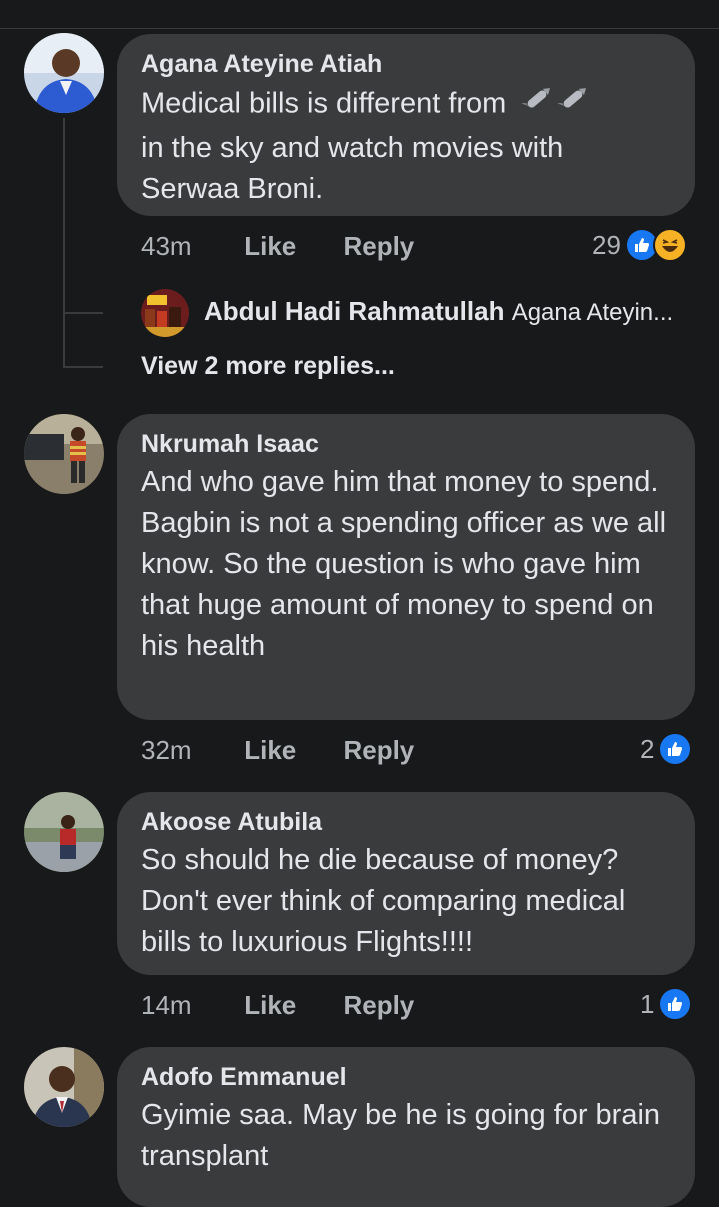 The image size is (719, 1207). What do you see at coordinates (189, 1005) in the screenshot?
I see `comment-time: 14m` at bounding box center [189, 1005].